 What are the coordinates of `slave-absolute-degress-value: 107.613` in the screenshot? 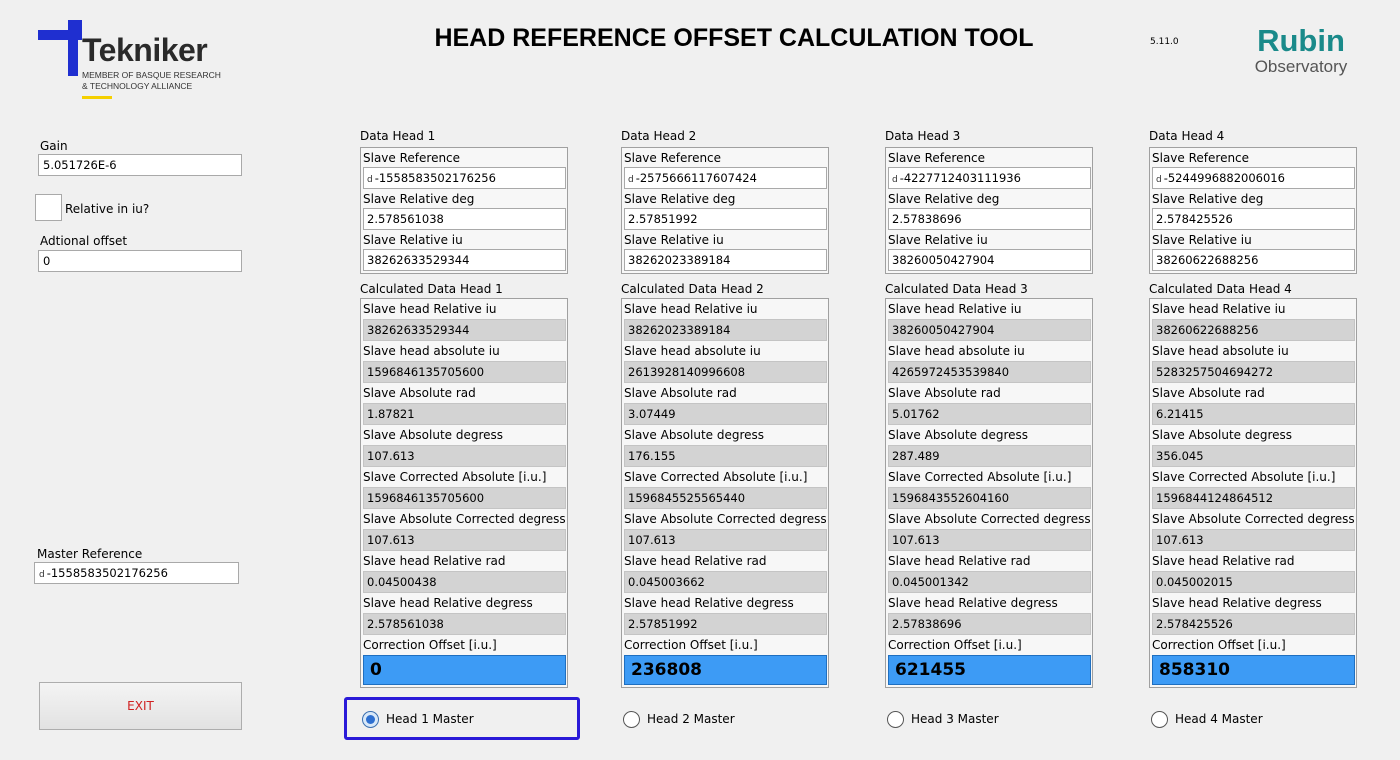 It's located at (464, 456).